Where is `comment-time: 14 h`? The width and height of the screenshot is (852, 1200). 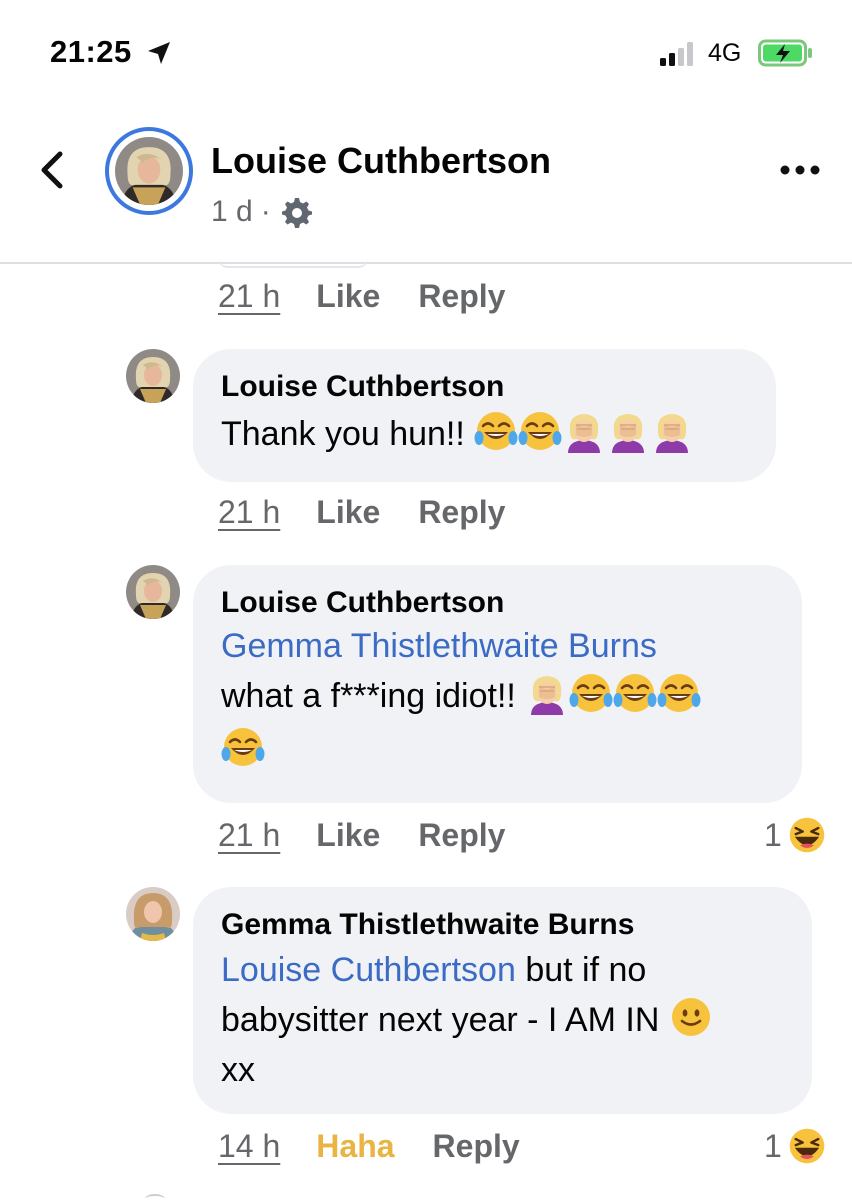
comment-time: 14 h is located at coordinates (249, 1146).